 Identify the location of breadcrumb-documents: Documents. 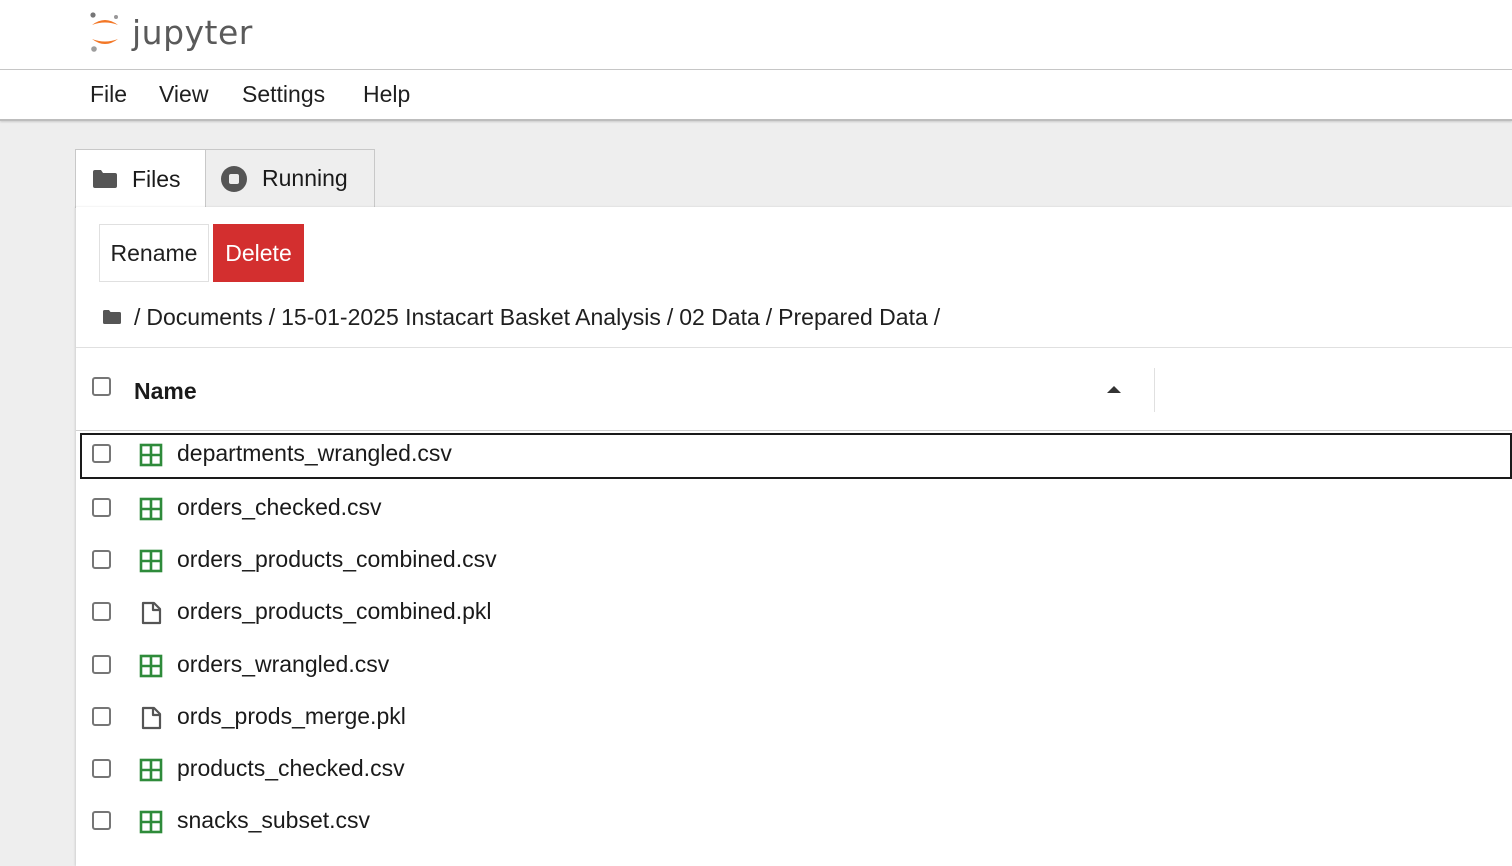
(204, 317).